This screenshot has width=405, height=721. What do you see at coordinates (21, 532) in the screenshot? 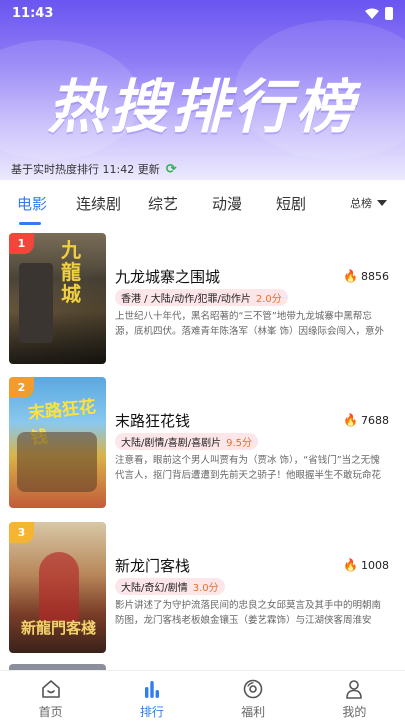
I see `rank-badge: 3` at bounding box center [21, 532].